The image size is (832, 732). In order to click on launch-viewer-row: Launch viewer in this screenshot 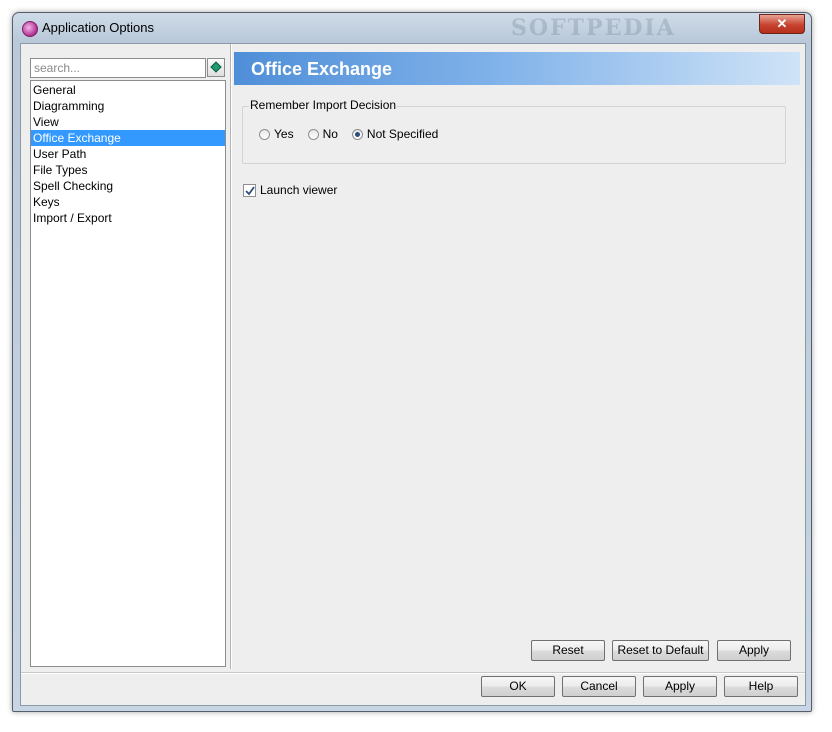, I will do `click(290, 190)`.